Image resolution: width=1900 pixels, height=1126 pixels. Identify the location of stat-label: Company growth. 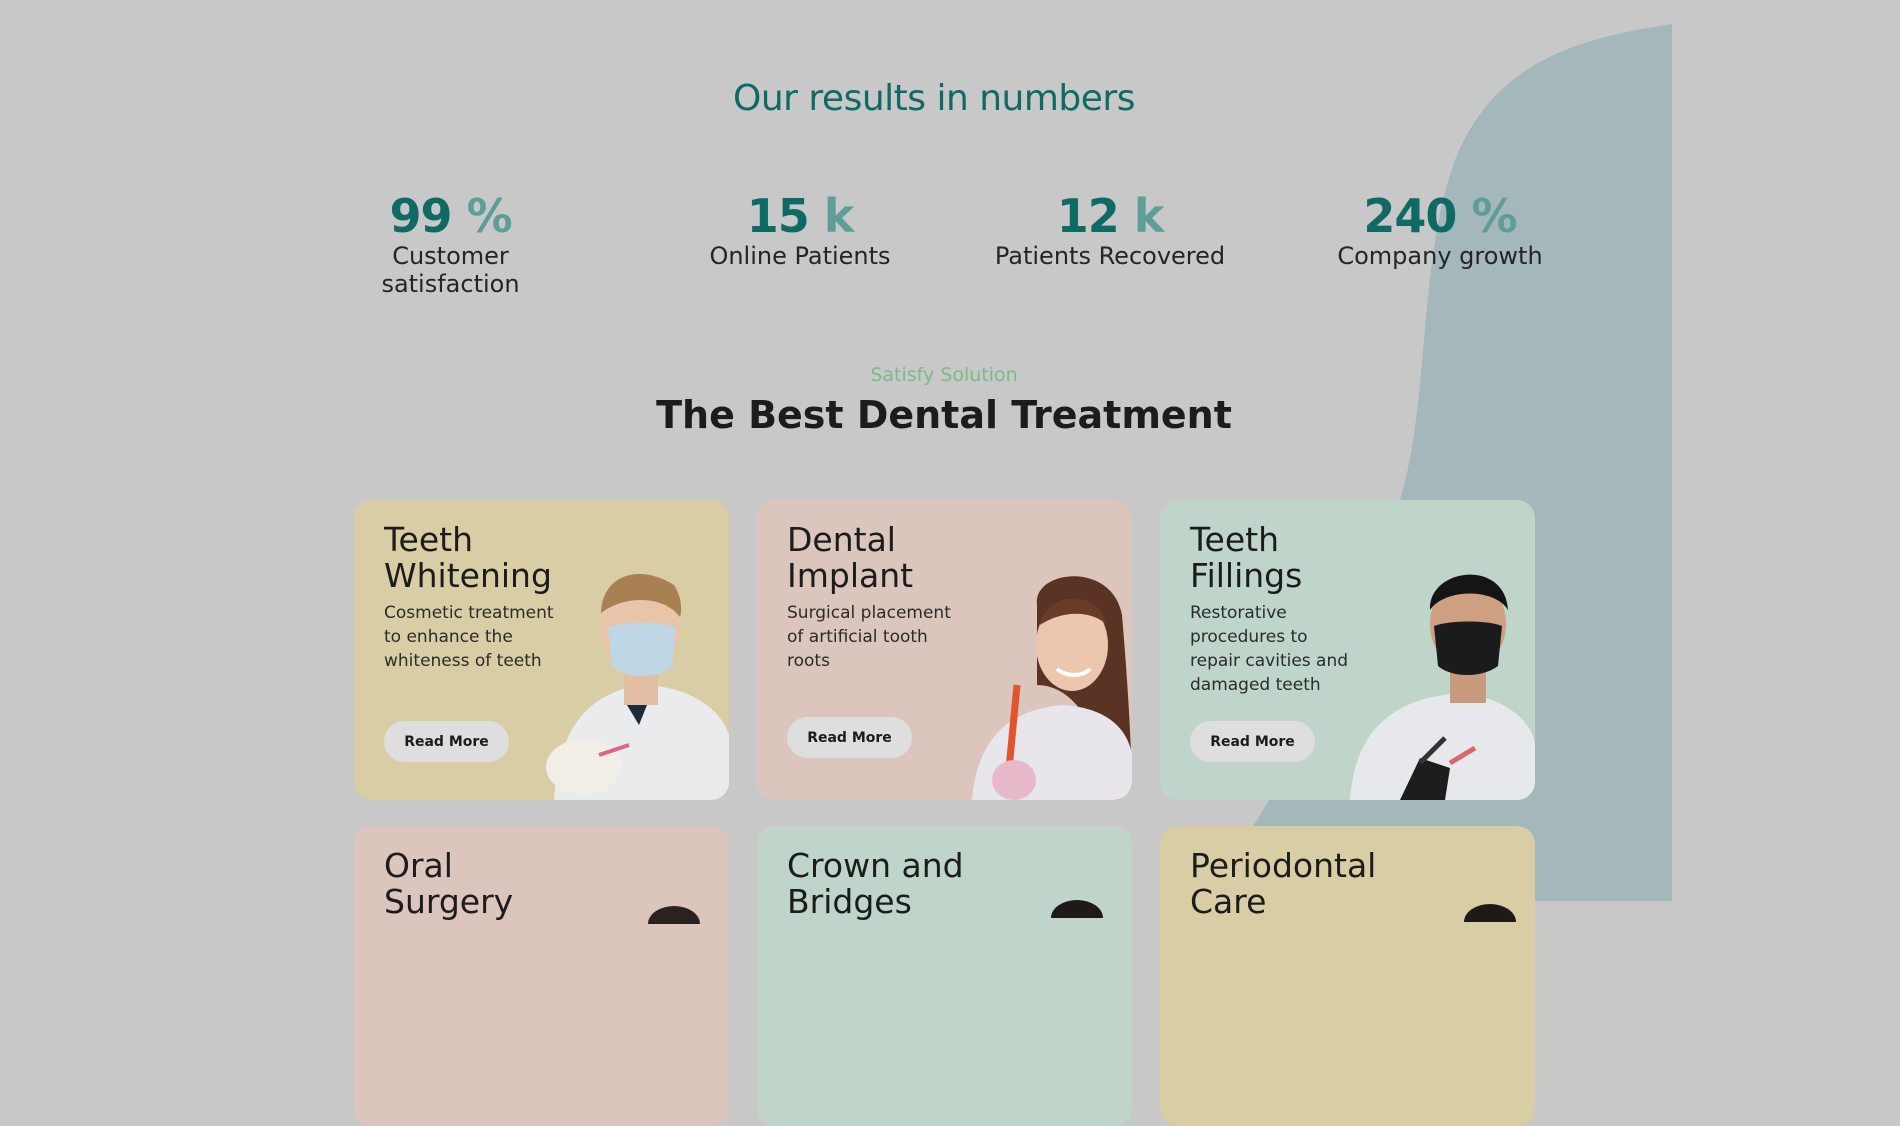
(1440, 256).